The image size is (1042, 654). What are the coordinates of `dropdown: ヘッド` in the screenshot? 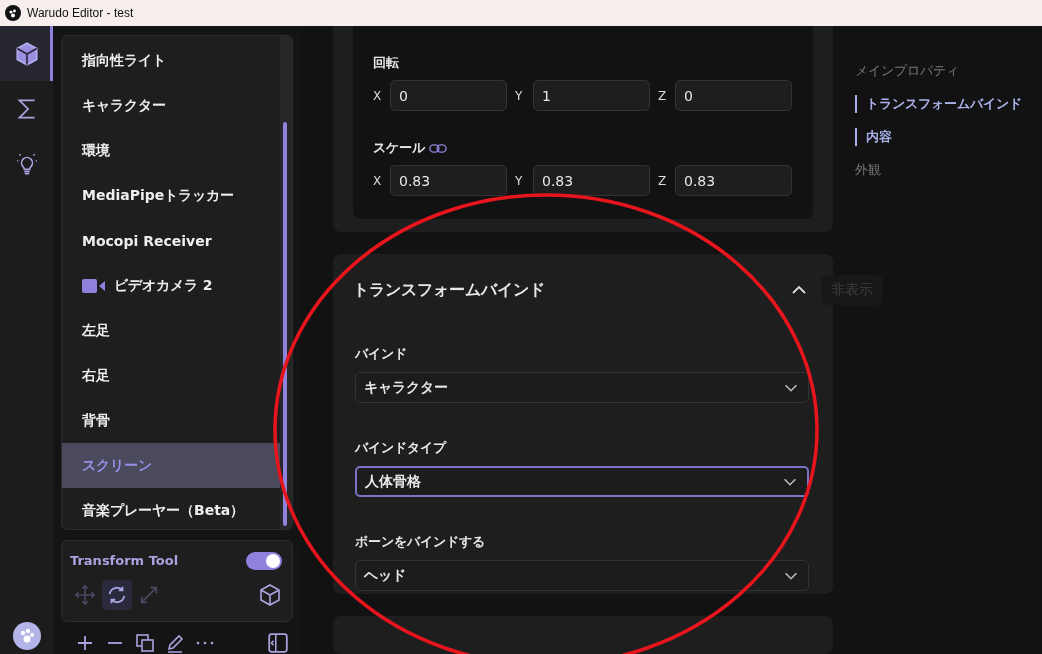 It's located at (582, 575).